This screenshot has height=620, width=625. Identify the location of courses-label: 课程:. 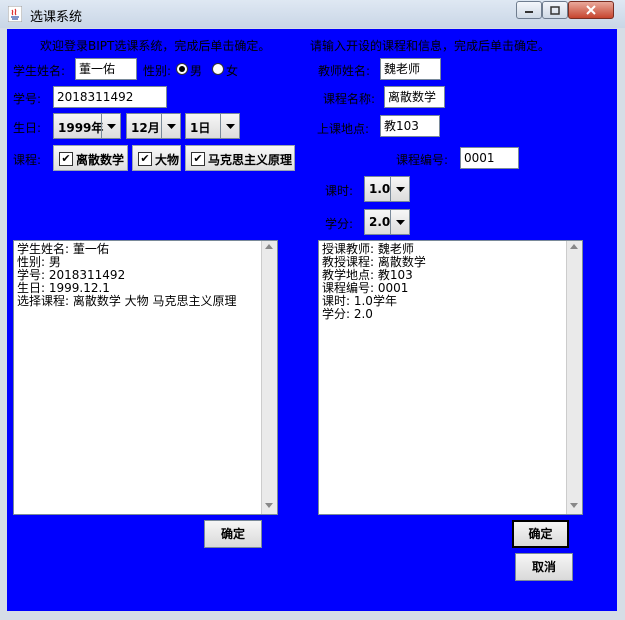
(27, 160).